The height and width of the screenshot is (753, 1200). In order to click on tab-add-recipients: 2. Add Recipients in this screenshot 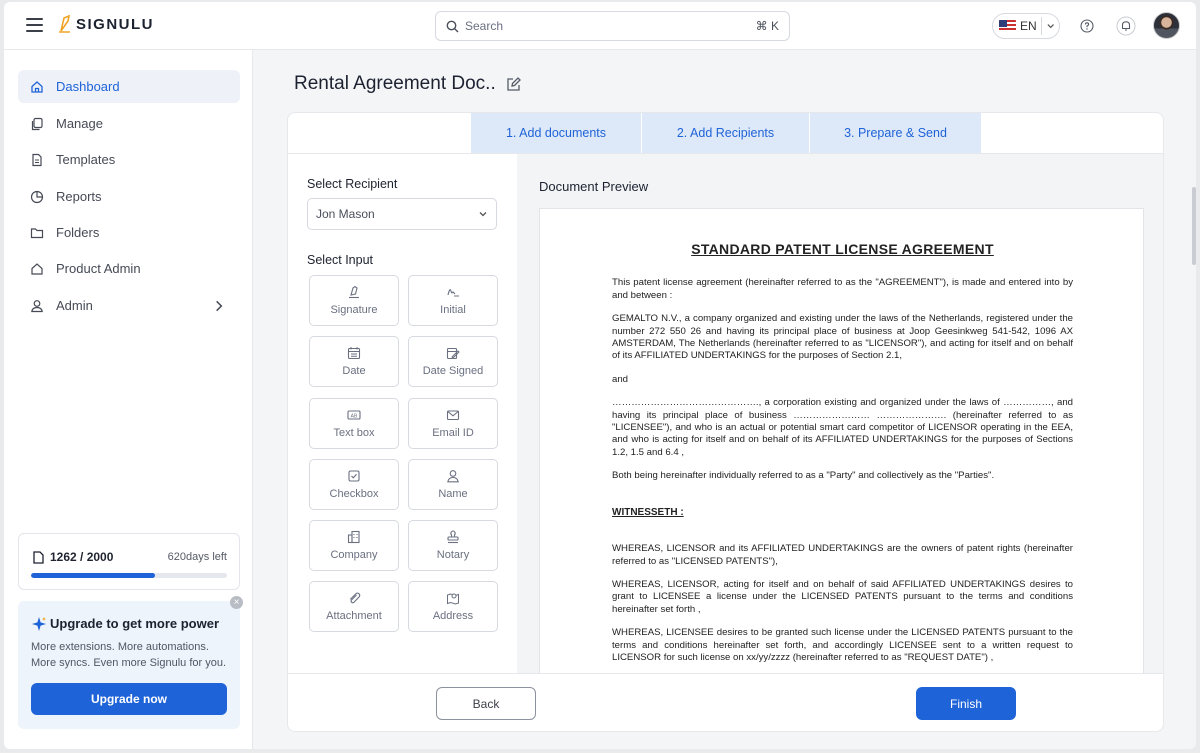, I will do `click(725, 133)`.